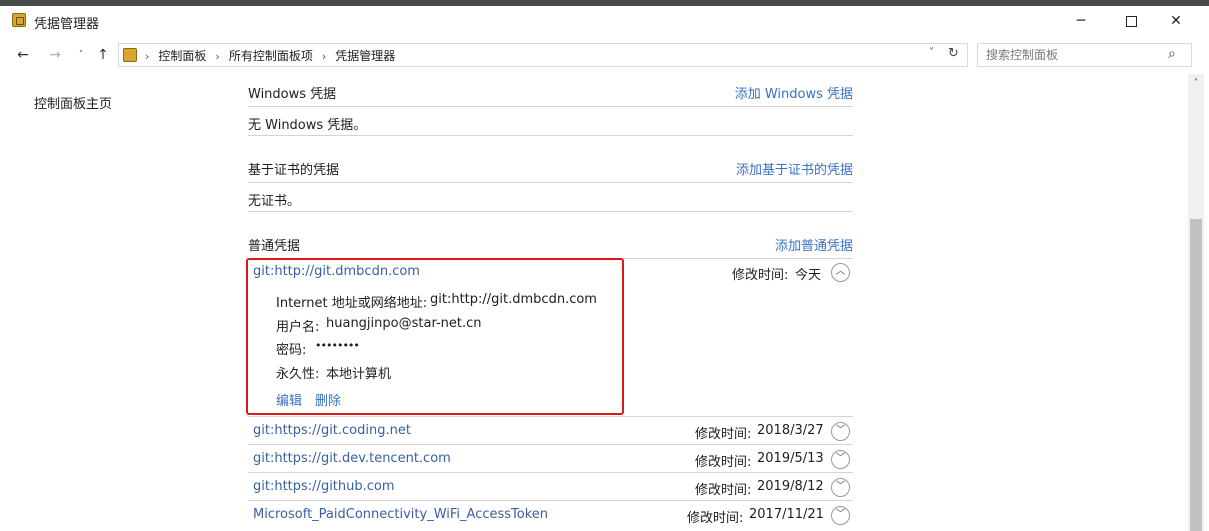  I want to click on scroll-thumb, so click(1196, 375).